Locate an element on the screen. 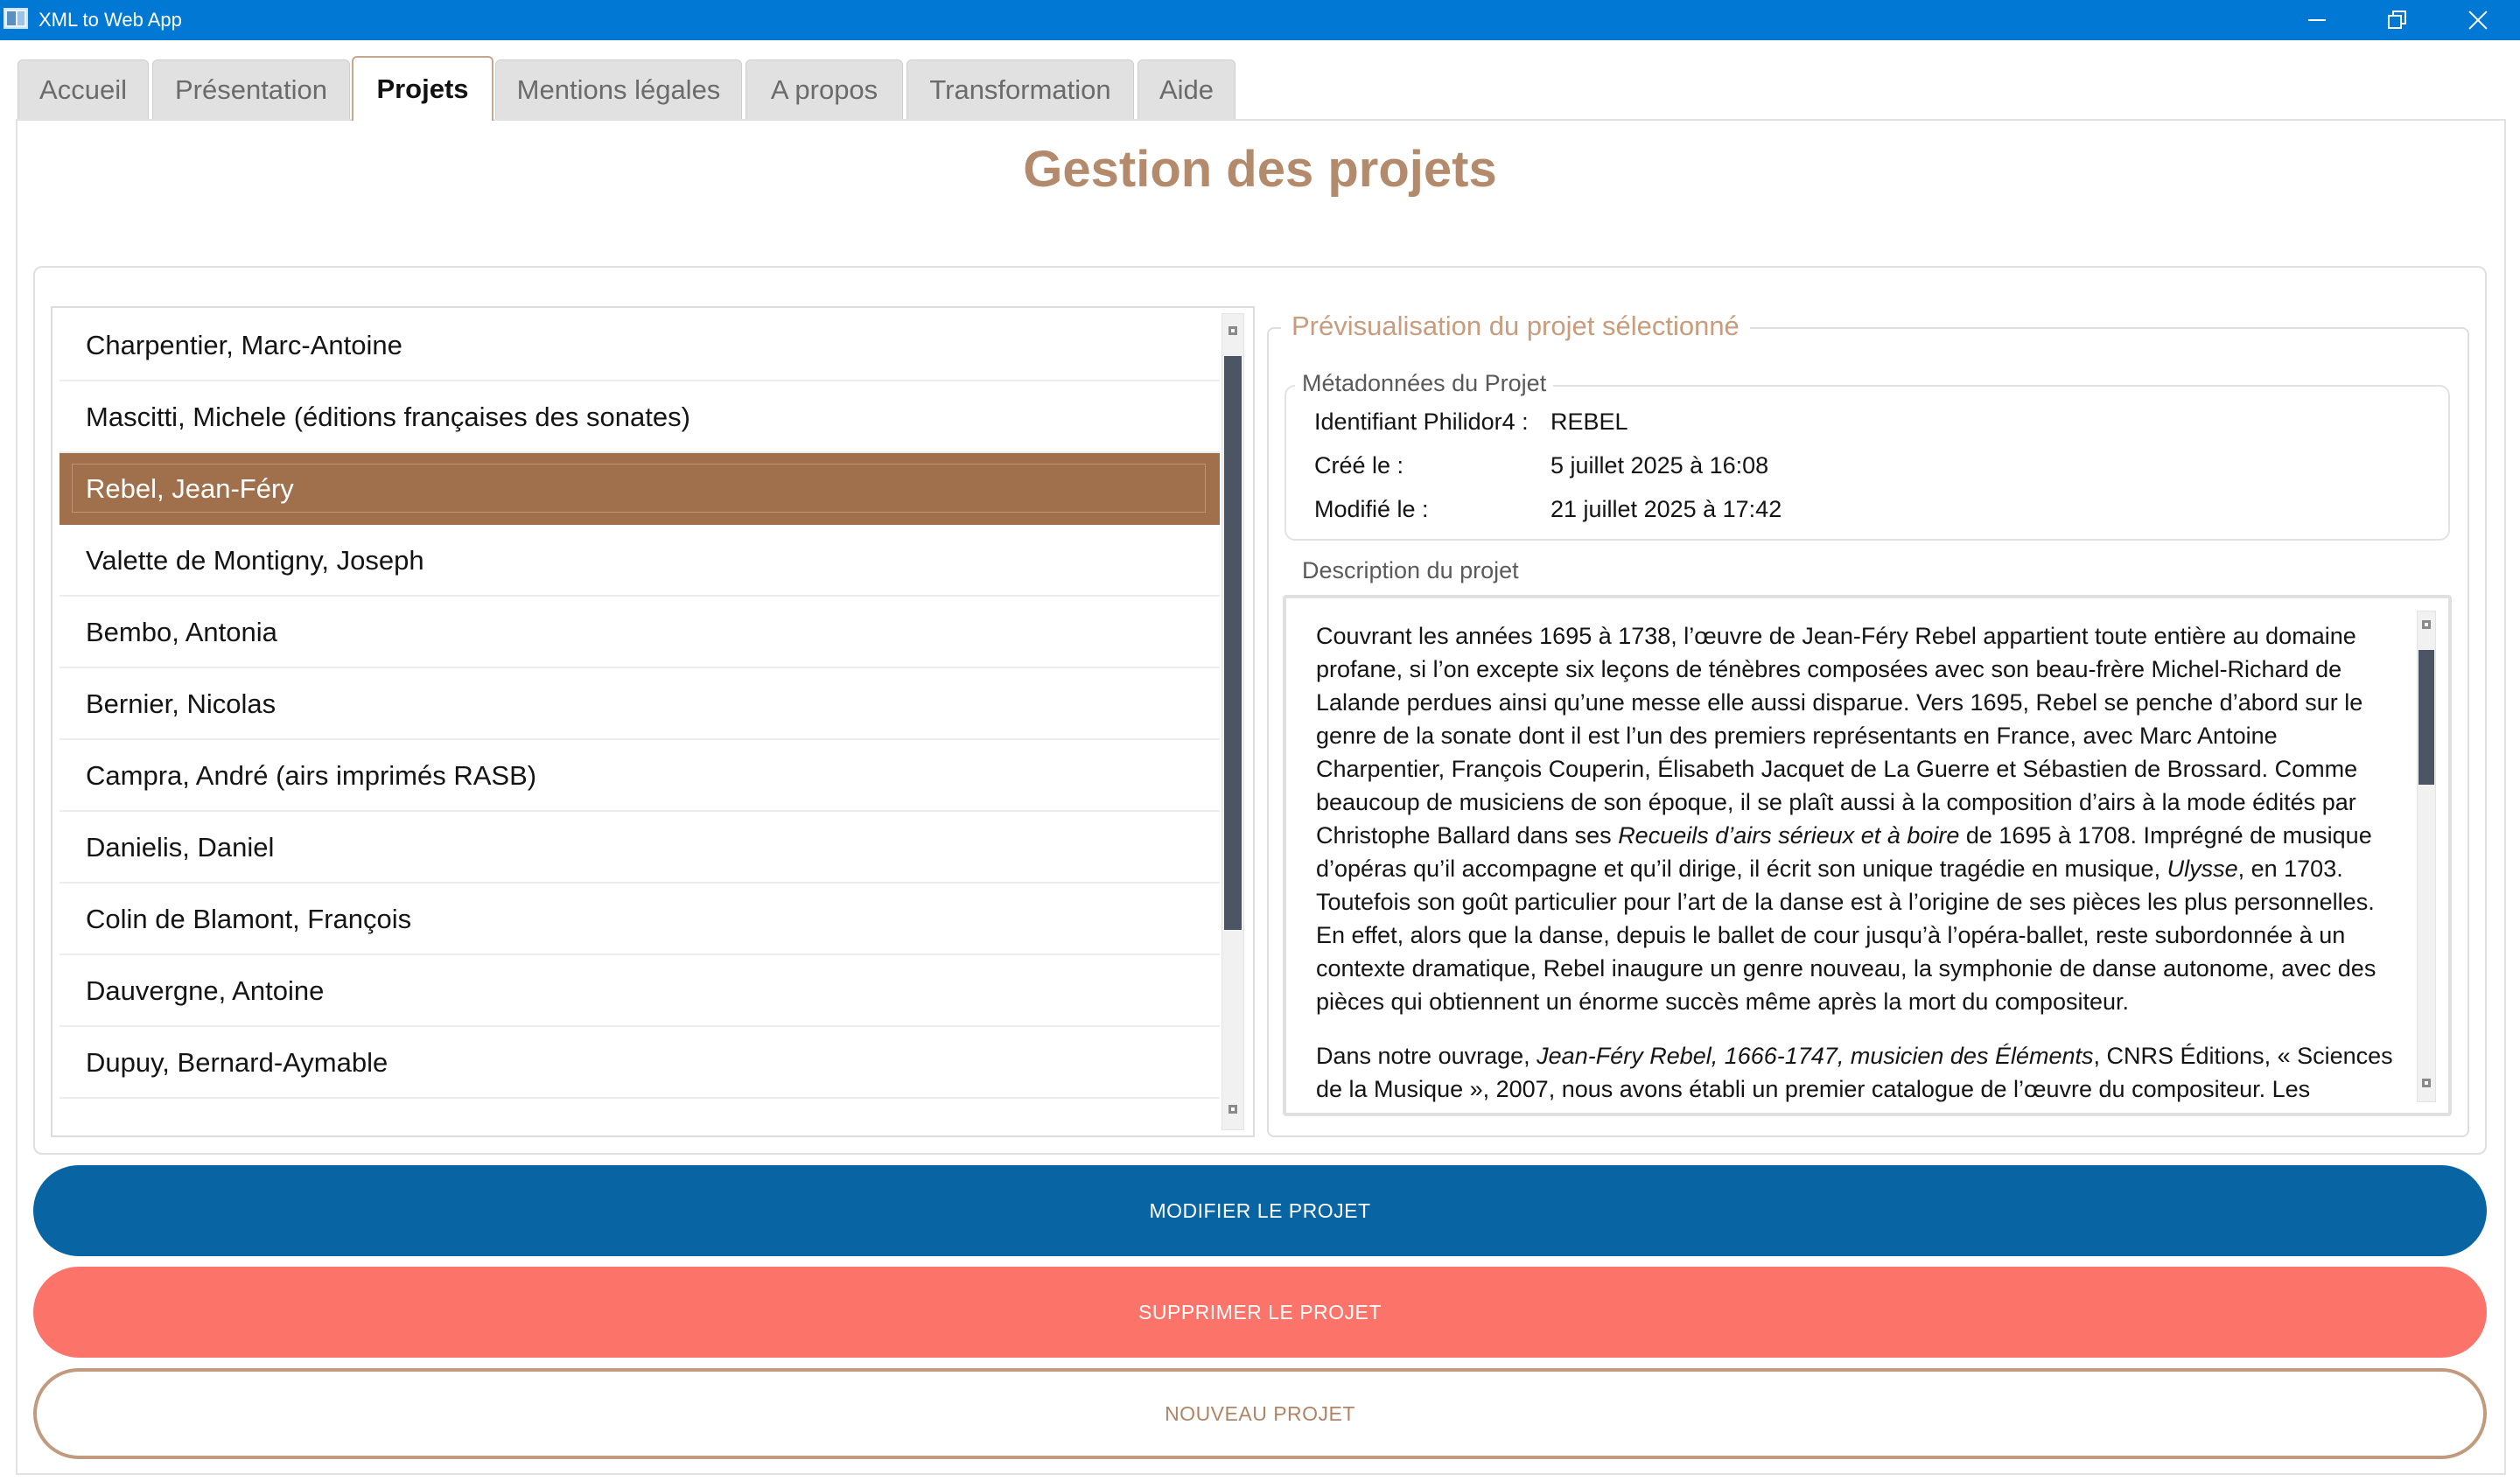 Image resolution: width=2520 pixels, height=1481 pixels. tab-mentions-legales: Mentions légales is located at coordinates (618, 89).